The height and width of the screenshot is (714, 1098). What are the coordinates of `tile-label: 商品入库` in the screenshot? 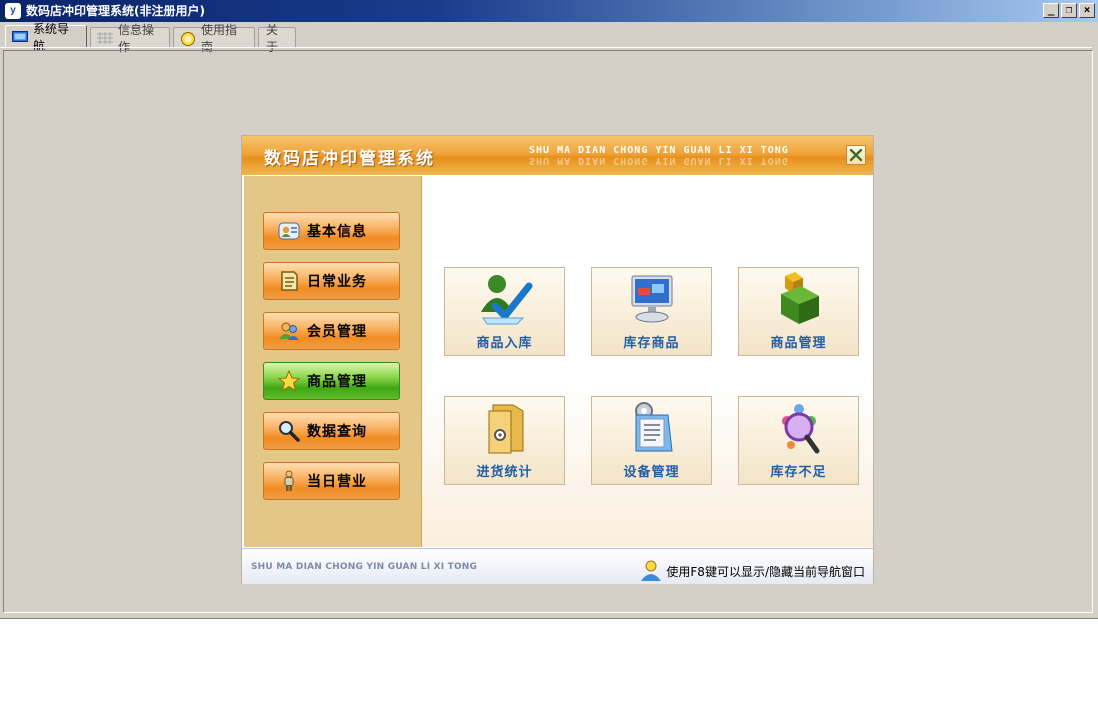 It's located at (504, 343).